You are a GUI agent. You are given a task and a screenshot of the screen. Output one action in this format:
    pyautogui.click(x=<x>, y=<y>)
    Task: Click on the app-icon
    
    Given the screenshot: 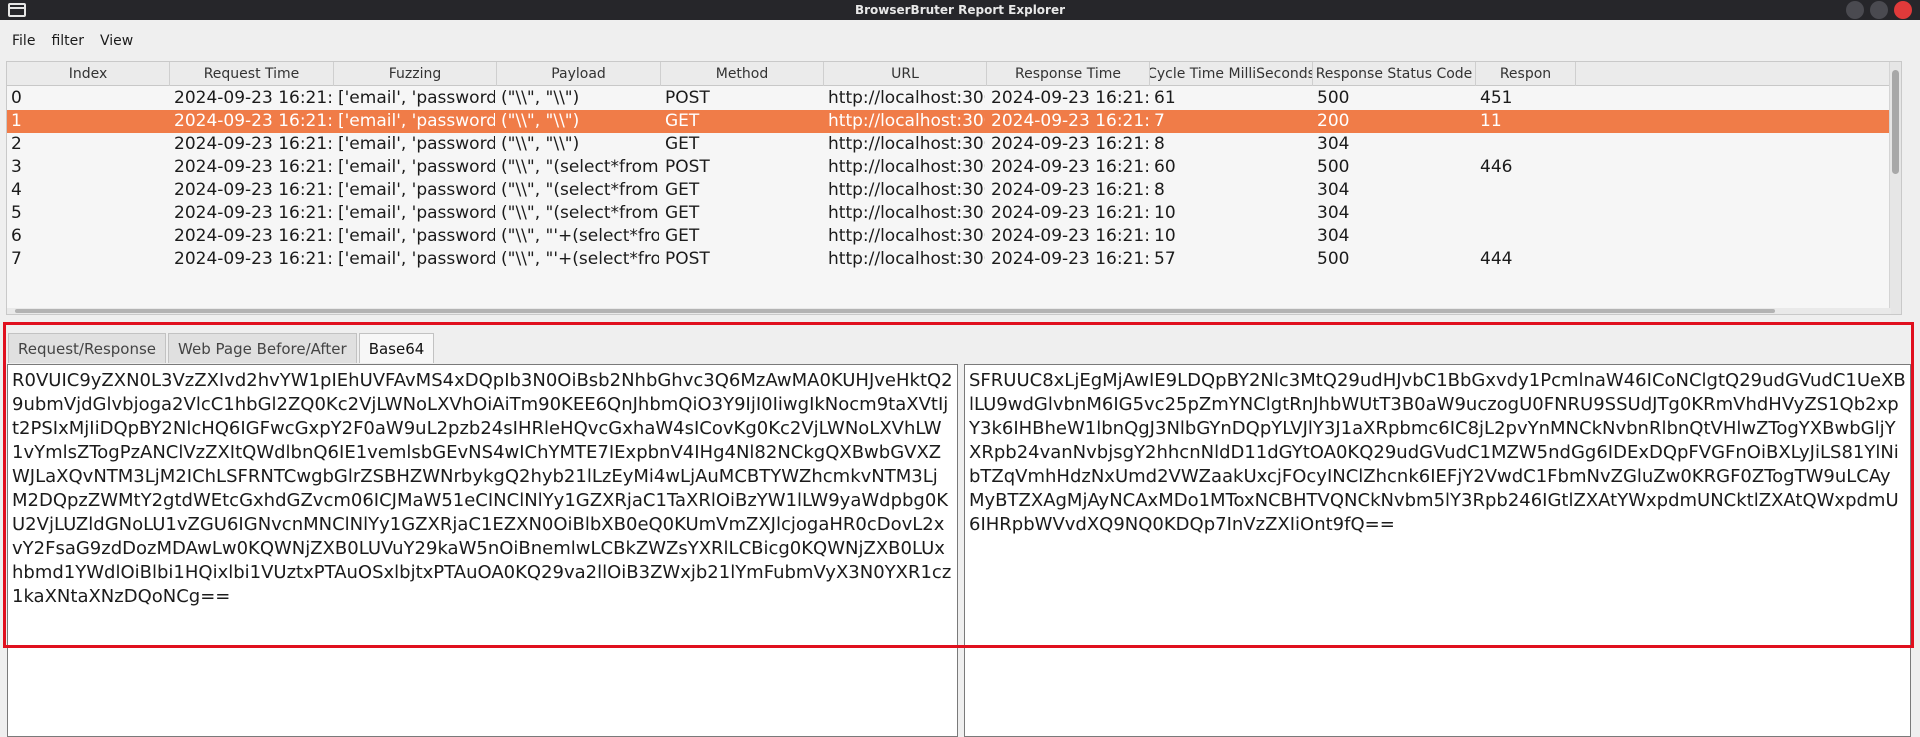 What is the action you would take?
    pyautogui.click(x=17, y=10)
    